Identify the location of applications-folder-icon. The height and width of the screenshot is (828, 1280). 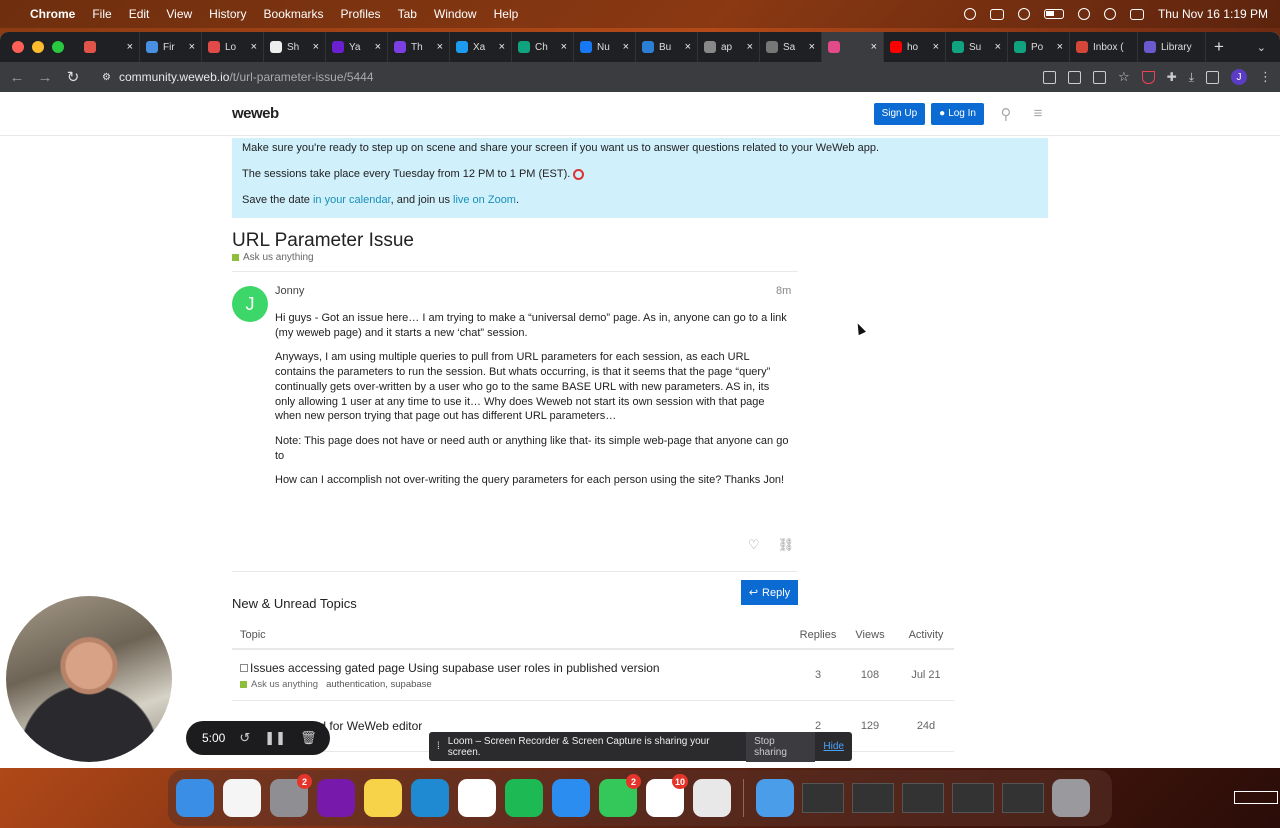
(775, 798).